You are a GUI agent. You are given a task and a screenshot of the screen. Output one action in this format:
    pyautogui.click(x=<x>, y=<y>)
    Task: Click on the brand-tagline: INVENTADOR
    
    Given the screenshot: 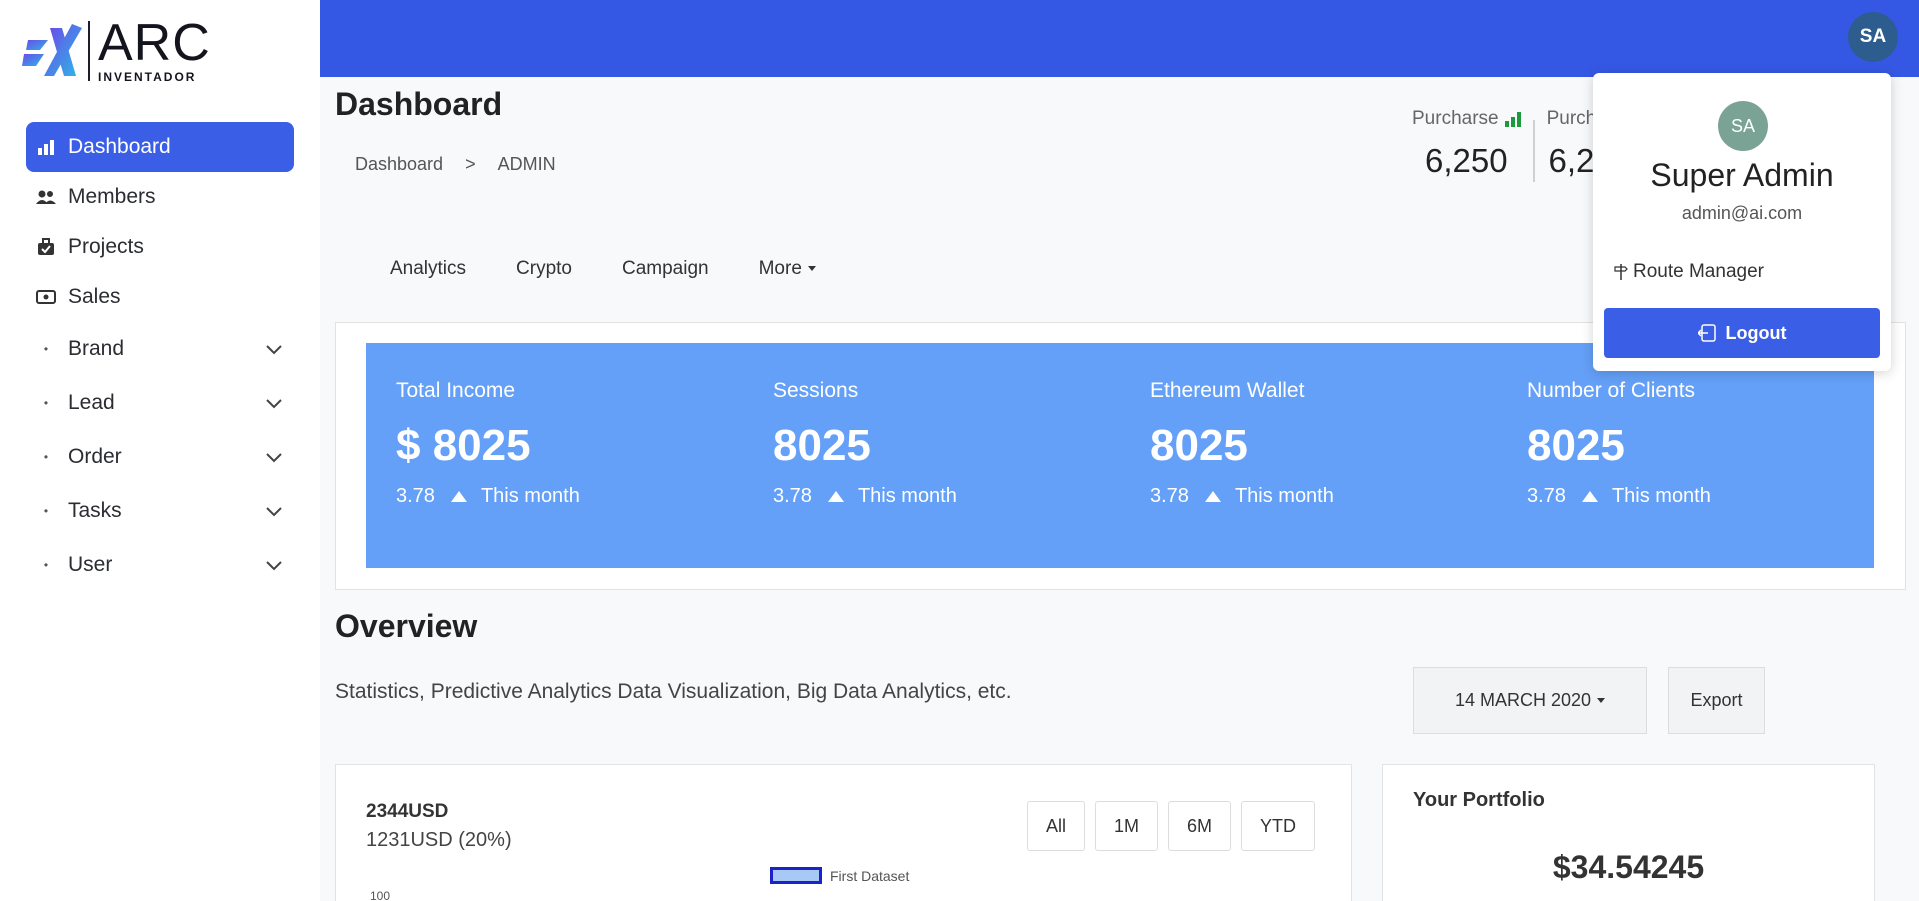 What is the action you would take?
    pyautogui.click(x=147, y=77)
    